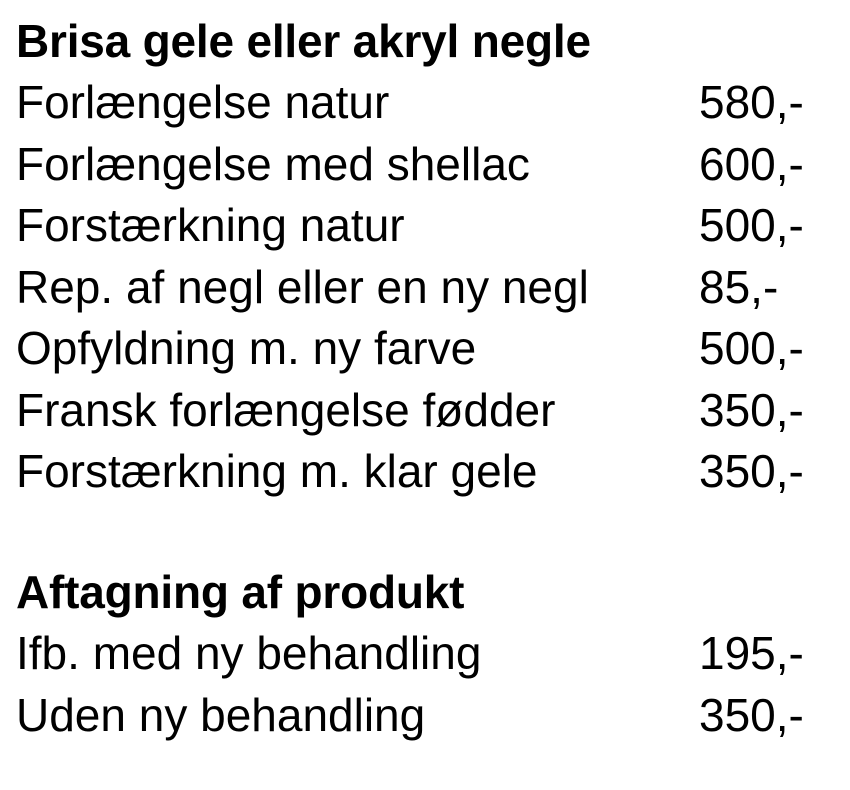  Describe the element at coordinates (246, 348) in the screenshot. I see `service-name: Opfyldning m. ny farve` at that location.